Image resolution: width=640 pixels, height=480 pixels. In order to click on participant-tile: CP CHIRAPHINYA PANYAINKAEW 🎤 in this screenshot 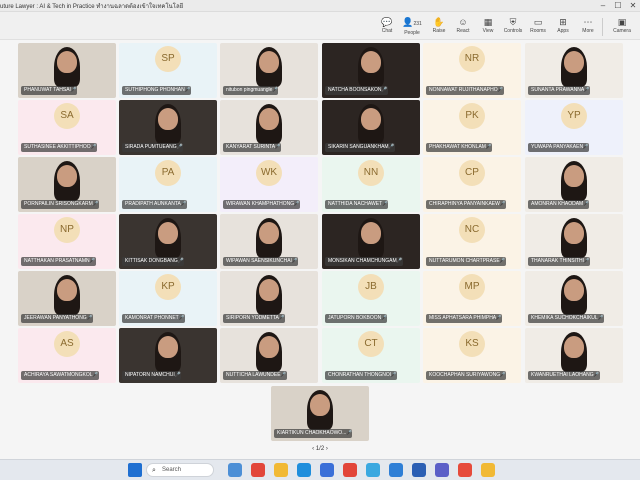, I will do `click(472, 184)`.